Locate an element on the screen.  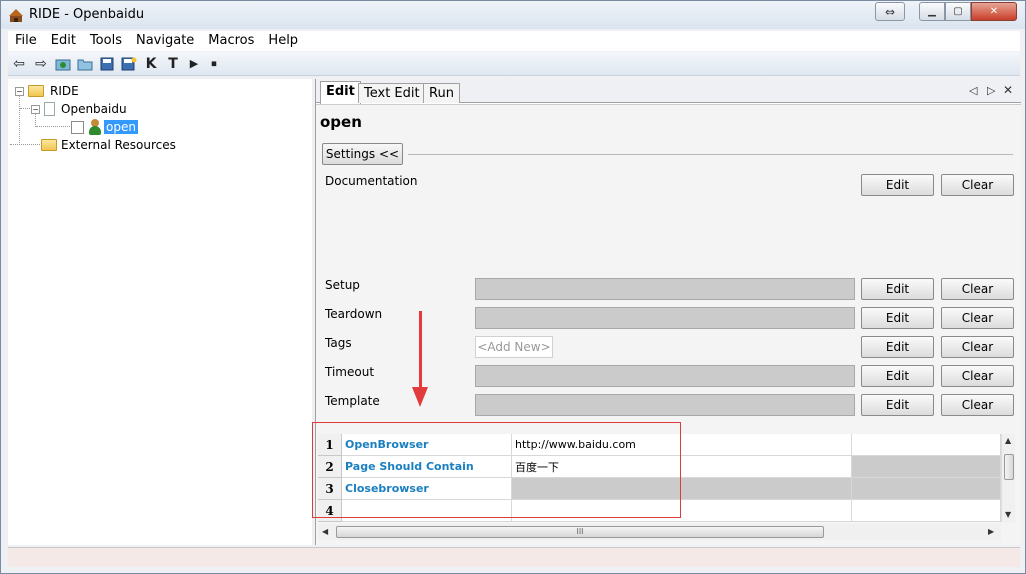
keyword-cell: Closebrowser is located at coordinates (427, 489).